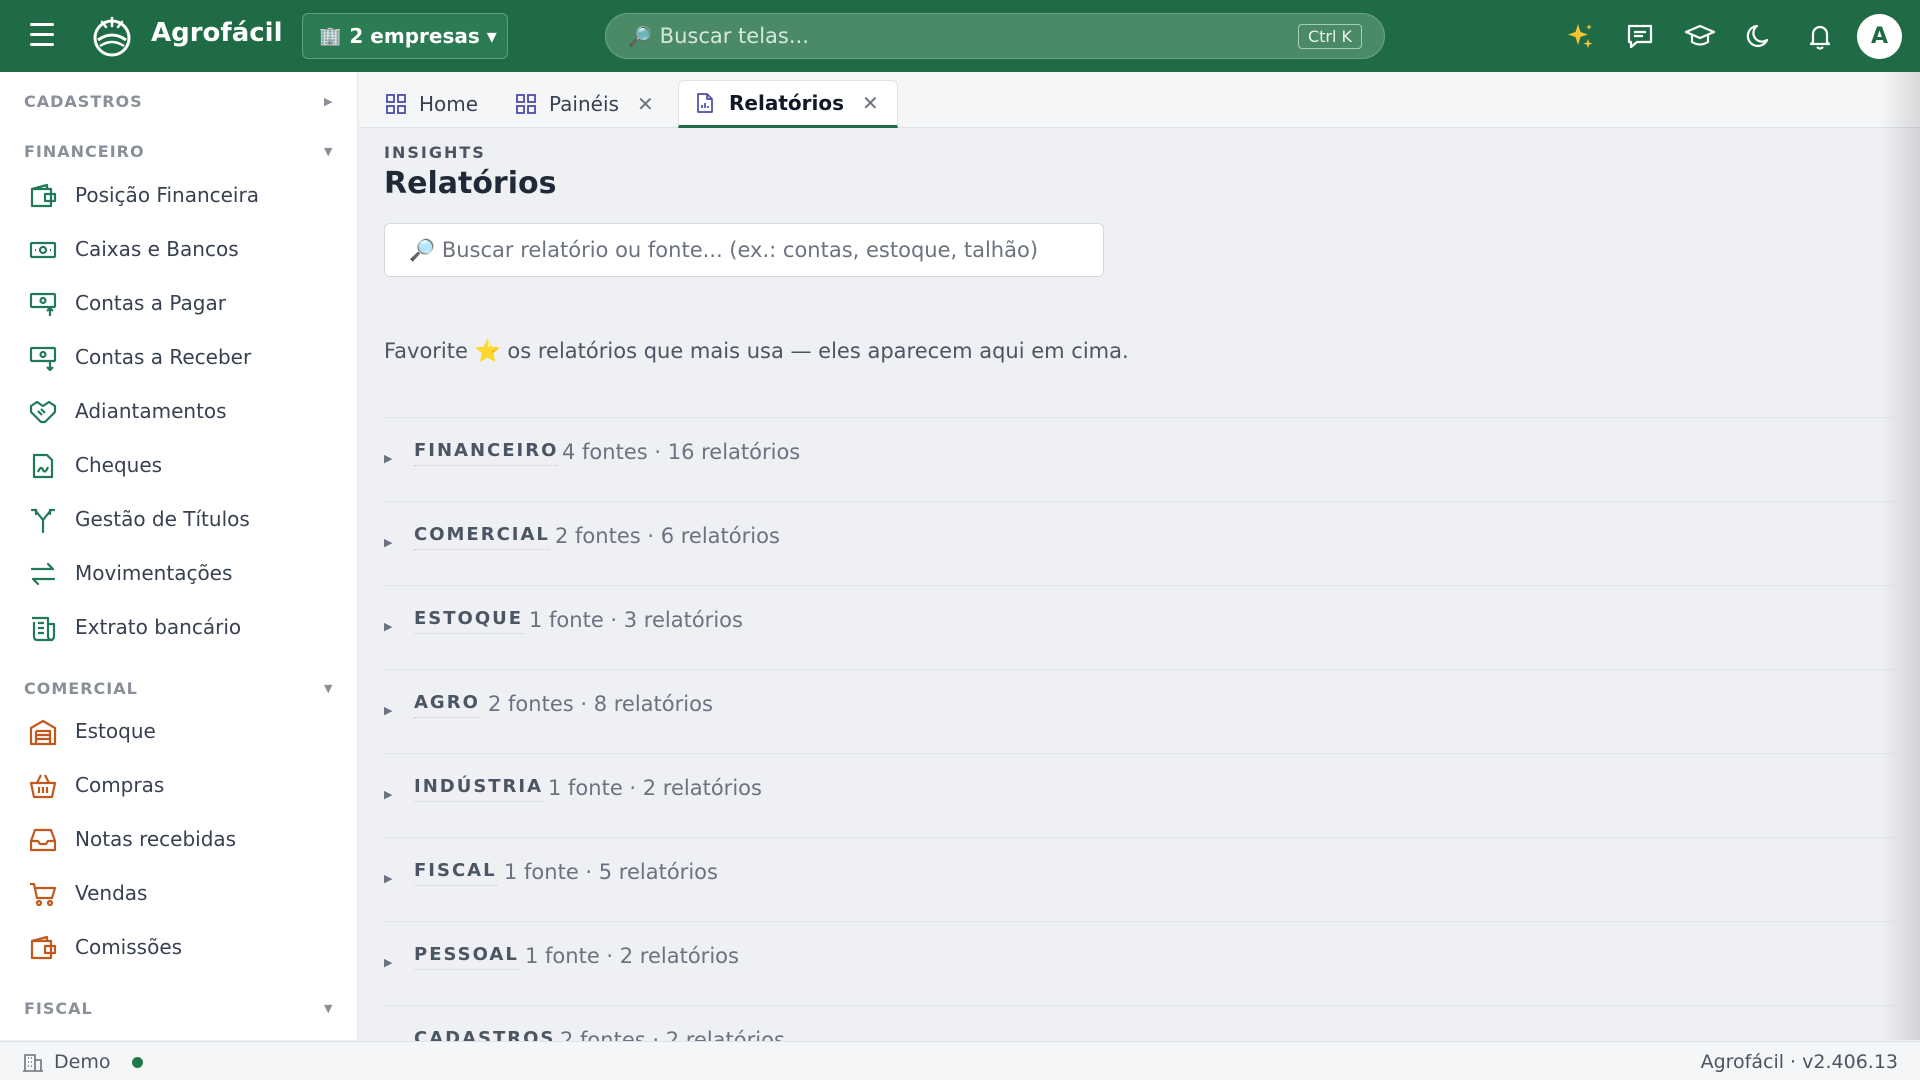  What do you see at coordinates (466, 957) in the screenshot?
I see `category-name: PESSOAL` at bounding box center [466, 957].